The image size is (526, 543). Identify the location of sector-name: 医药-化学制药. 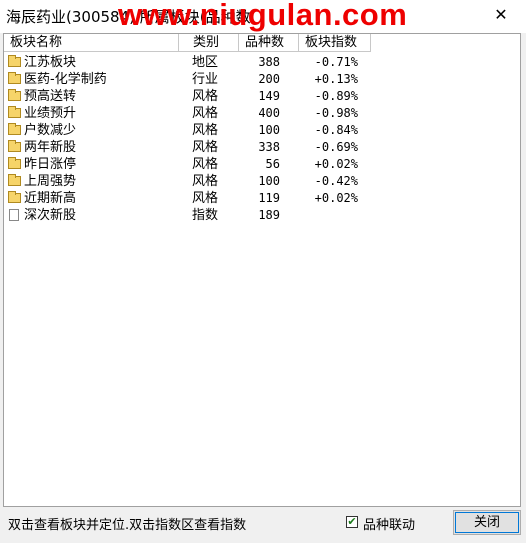
(65, 79).